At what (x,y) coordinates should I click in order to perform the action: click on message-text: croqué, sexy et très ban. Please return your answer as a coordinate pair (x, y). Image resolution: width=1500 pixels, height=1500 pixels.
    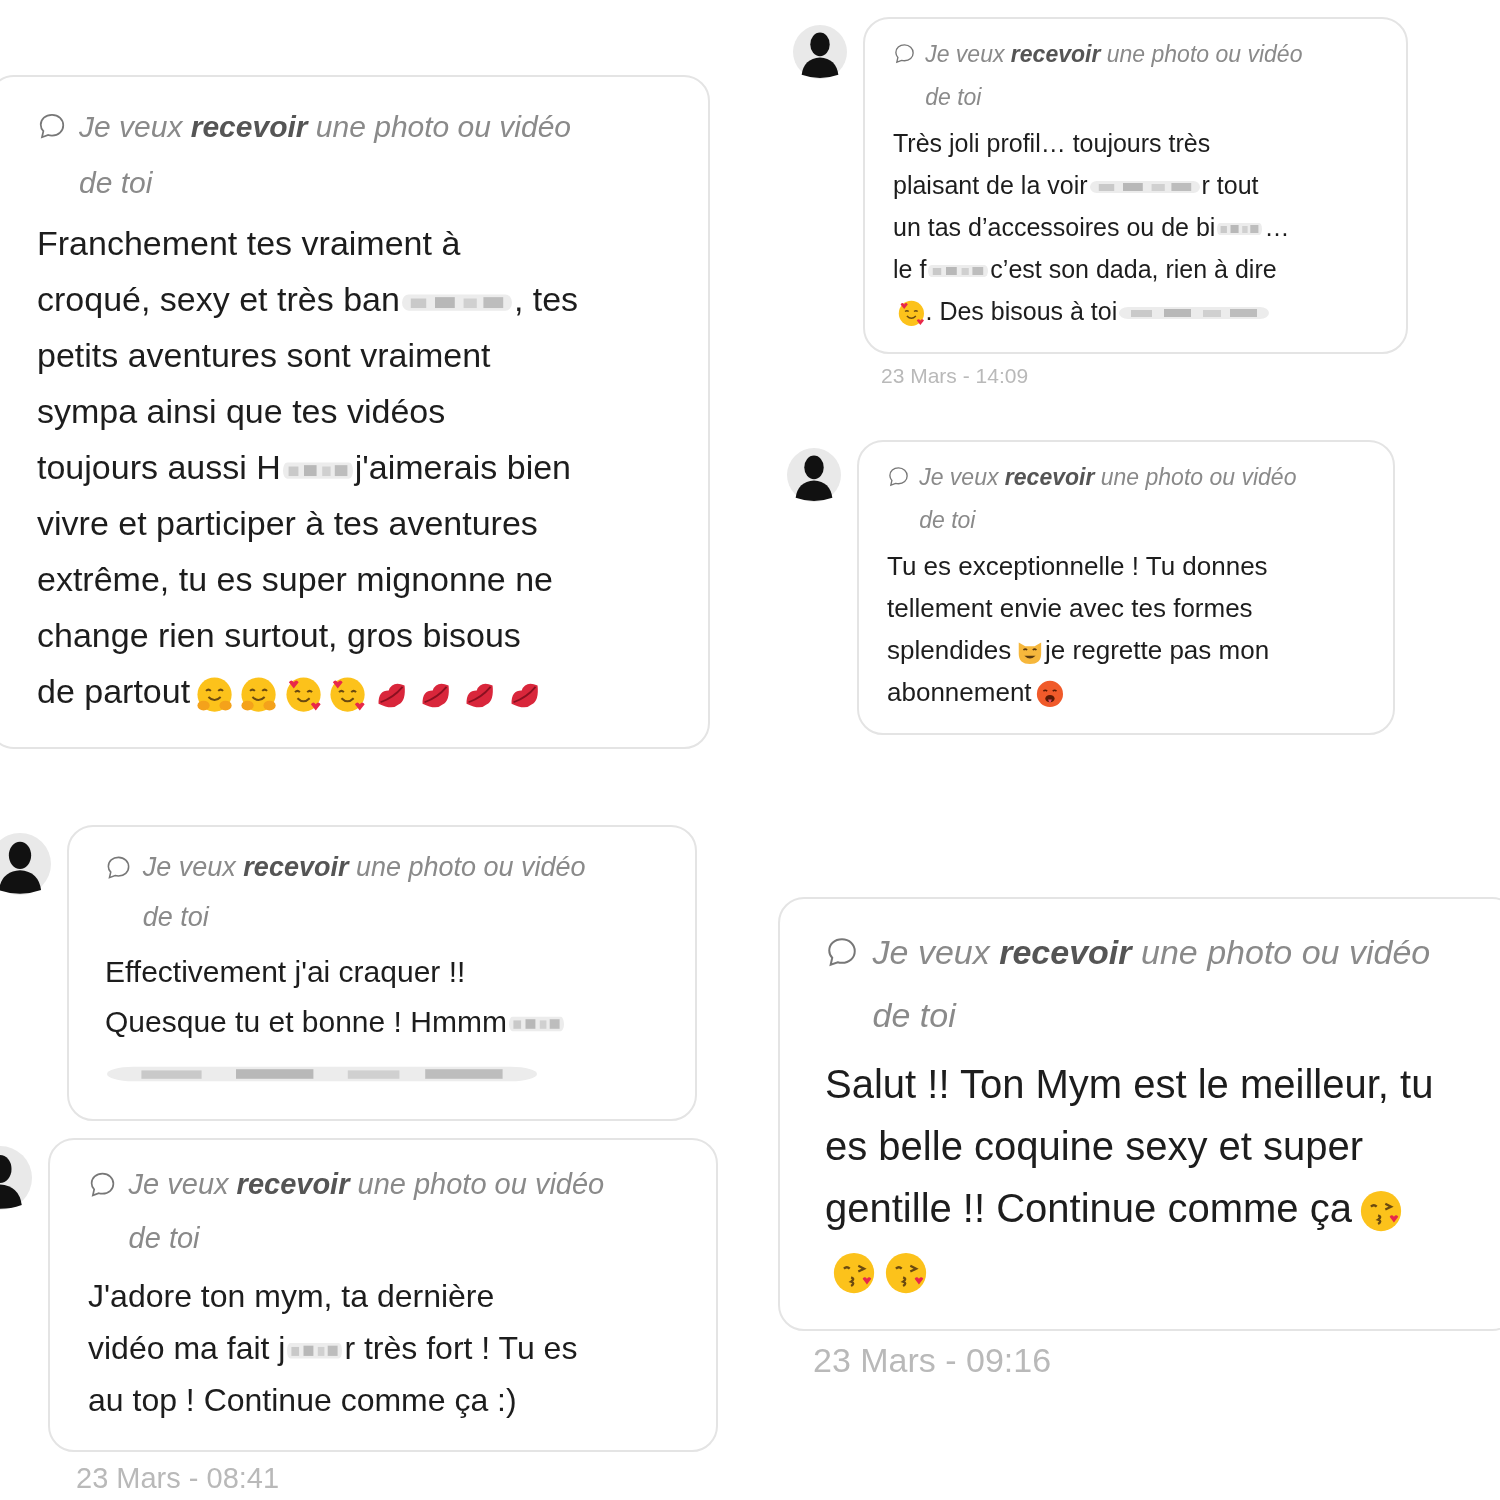
    Looking at the image, I should click on (218, 299).